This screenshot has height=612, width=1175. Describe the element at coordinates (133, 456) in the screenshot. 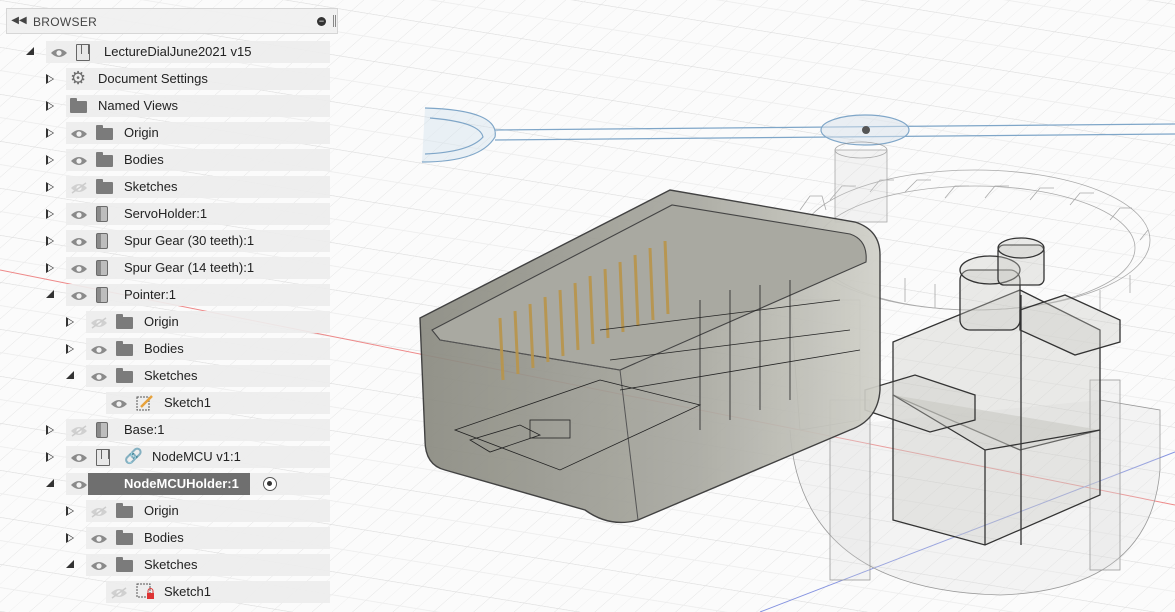

I see `link-icon: 🔗` at that location.